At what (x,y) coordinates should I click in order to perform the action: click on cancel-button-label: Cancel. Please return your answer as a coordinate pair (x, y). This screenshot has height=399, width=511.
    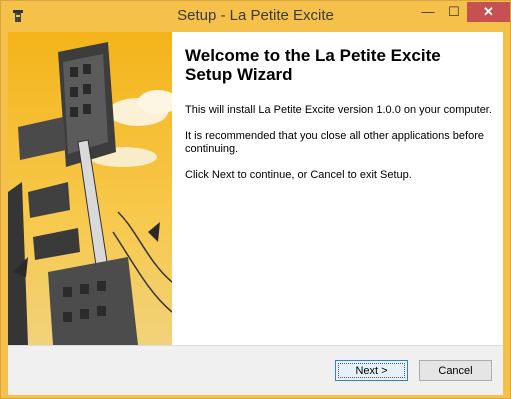
    Looking at the image, I should click on (455, 371).